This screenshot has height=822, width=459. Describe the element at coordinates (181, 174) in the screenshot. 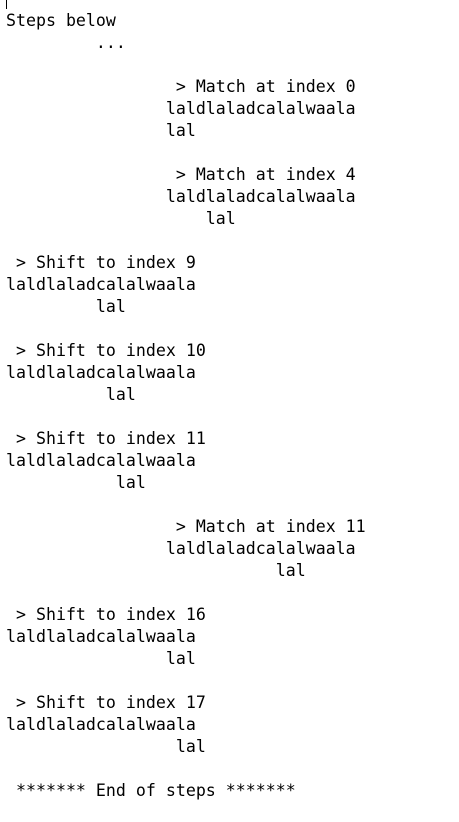

I see `console-line: > Match at index 4` at that location.